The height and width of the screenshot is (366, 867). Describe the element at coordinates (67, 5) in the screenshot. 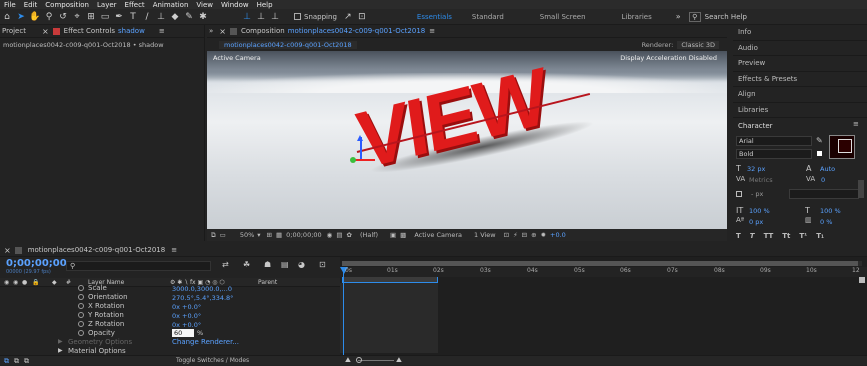

I see `menu-composition: Composition` at that location.